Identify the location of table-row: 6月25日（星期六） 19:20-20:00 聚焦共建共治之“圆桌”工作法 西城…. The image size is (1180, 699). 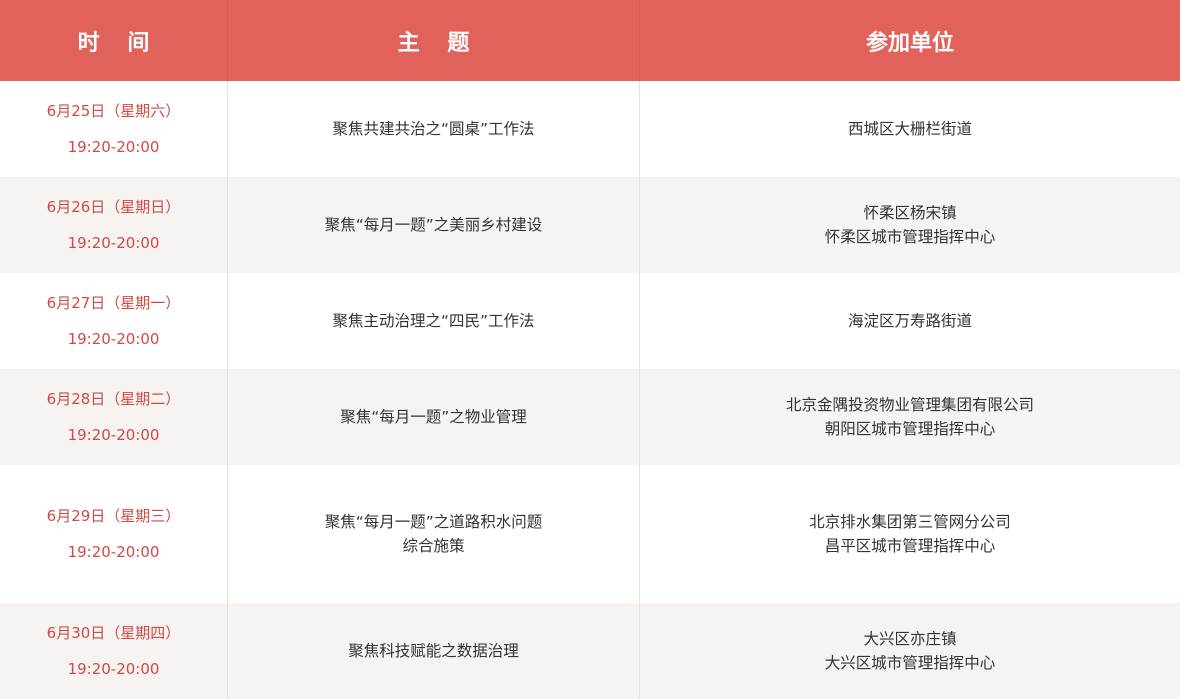
(590, 129).